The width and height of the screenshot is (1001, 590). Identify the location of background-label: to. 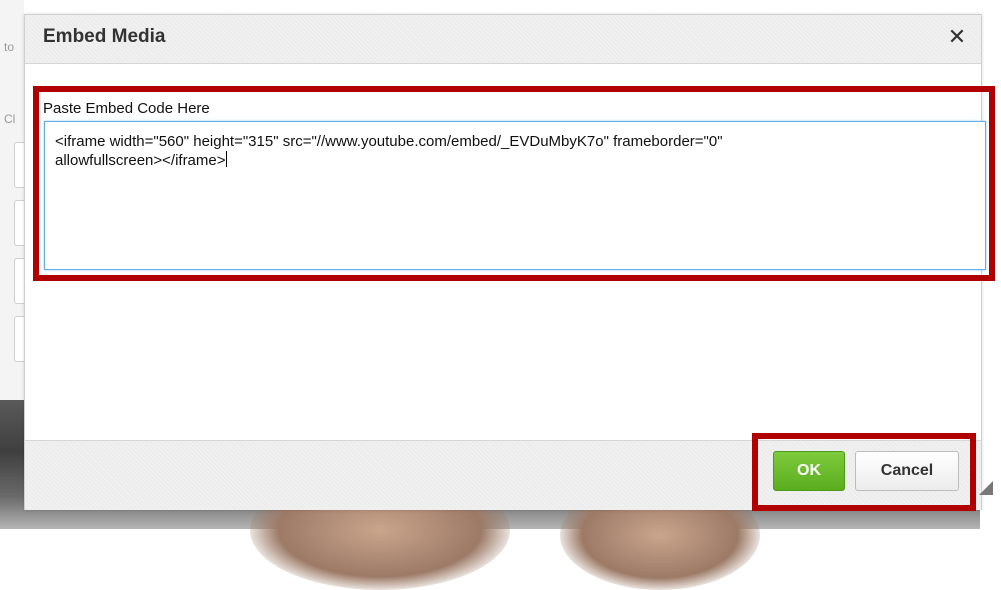
(9, 47).